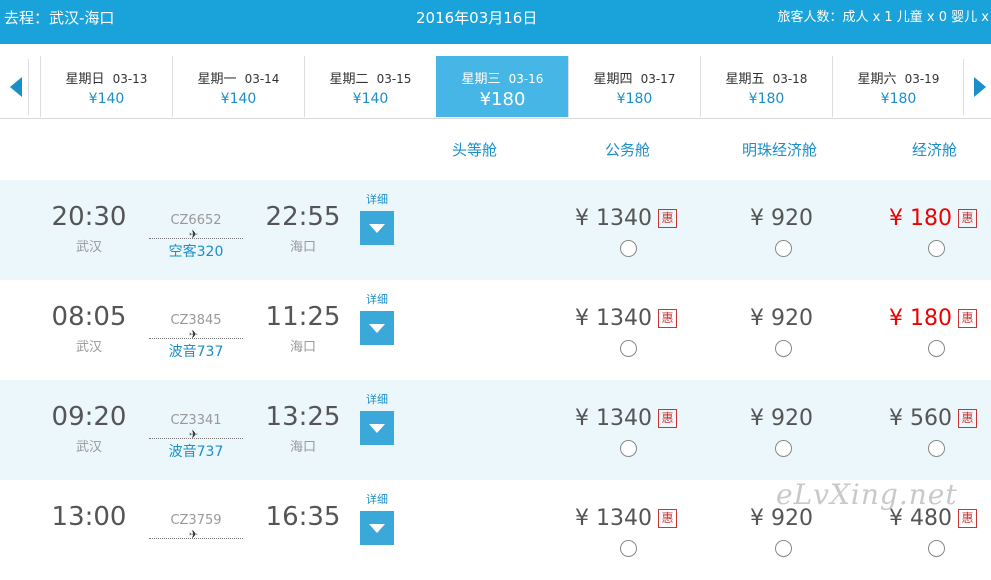 This screenshot has width=991, height=580. What do you see at coordinates (106, 99) in the screenshot?
I see `date-tab-price: ¥140` at bounding box center [106, 99].